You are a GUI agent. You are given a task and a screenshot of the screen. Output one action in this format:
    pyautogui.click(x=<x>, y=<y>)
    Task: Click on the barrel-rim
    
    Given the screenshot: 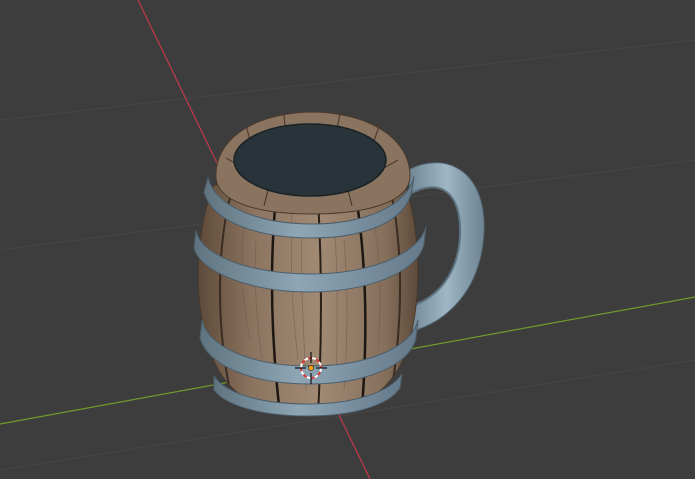 What is the action you would take?
    pyautogui.click(x=313, y=163)
    